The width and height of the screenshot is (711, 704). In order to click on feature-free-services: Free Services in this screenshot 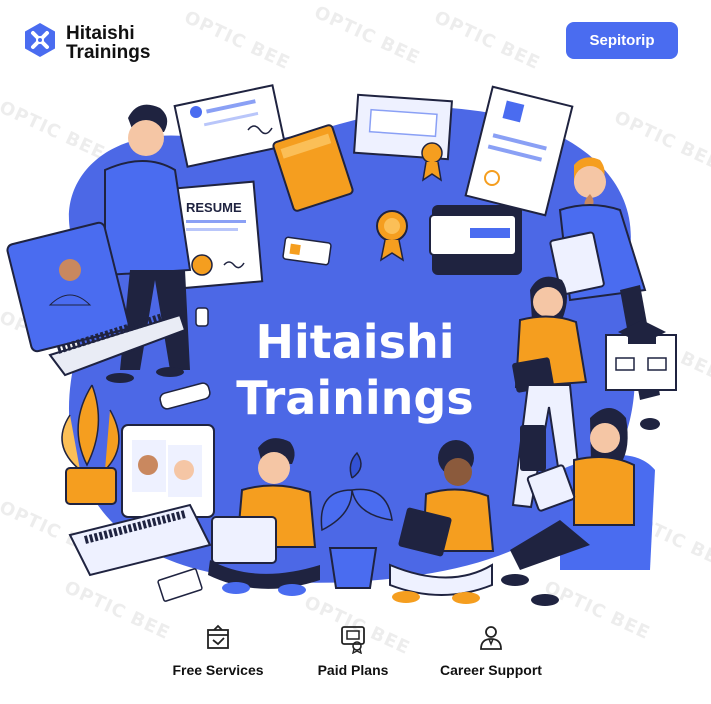, I will do `click(218, 650)`.